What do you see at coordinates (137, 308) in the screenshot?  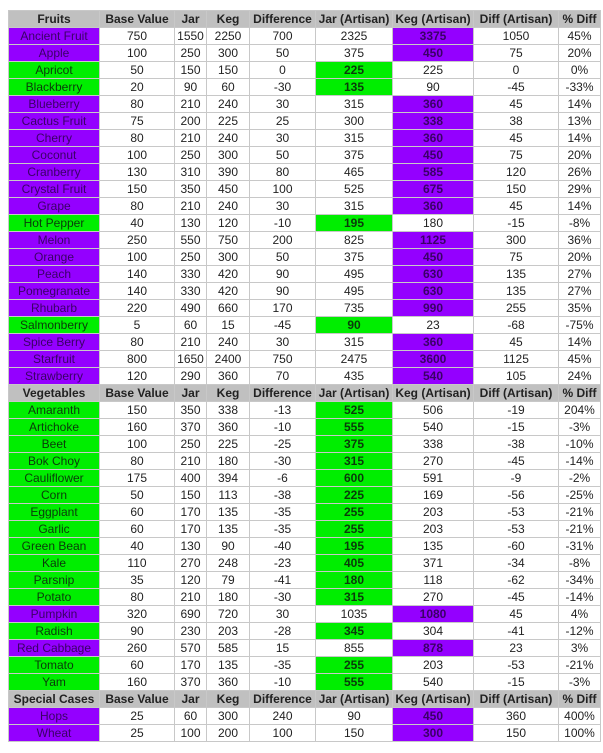 I see `value-cell: 220` at bounding box center [137, 308].